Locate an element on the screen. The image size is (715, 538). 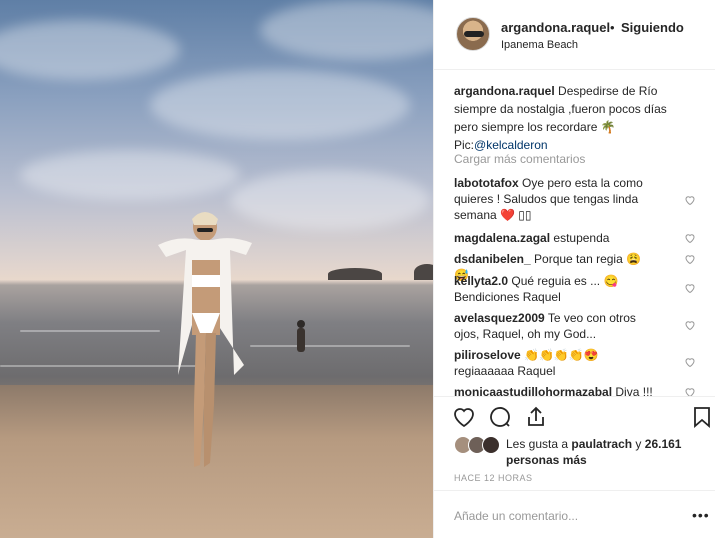
caption-mention: @kelcalderon is located at coordinates (511, 145).